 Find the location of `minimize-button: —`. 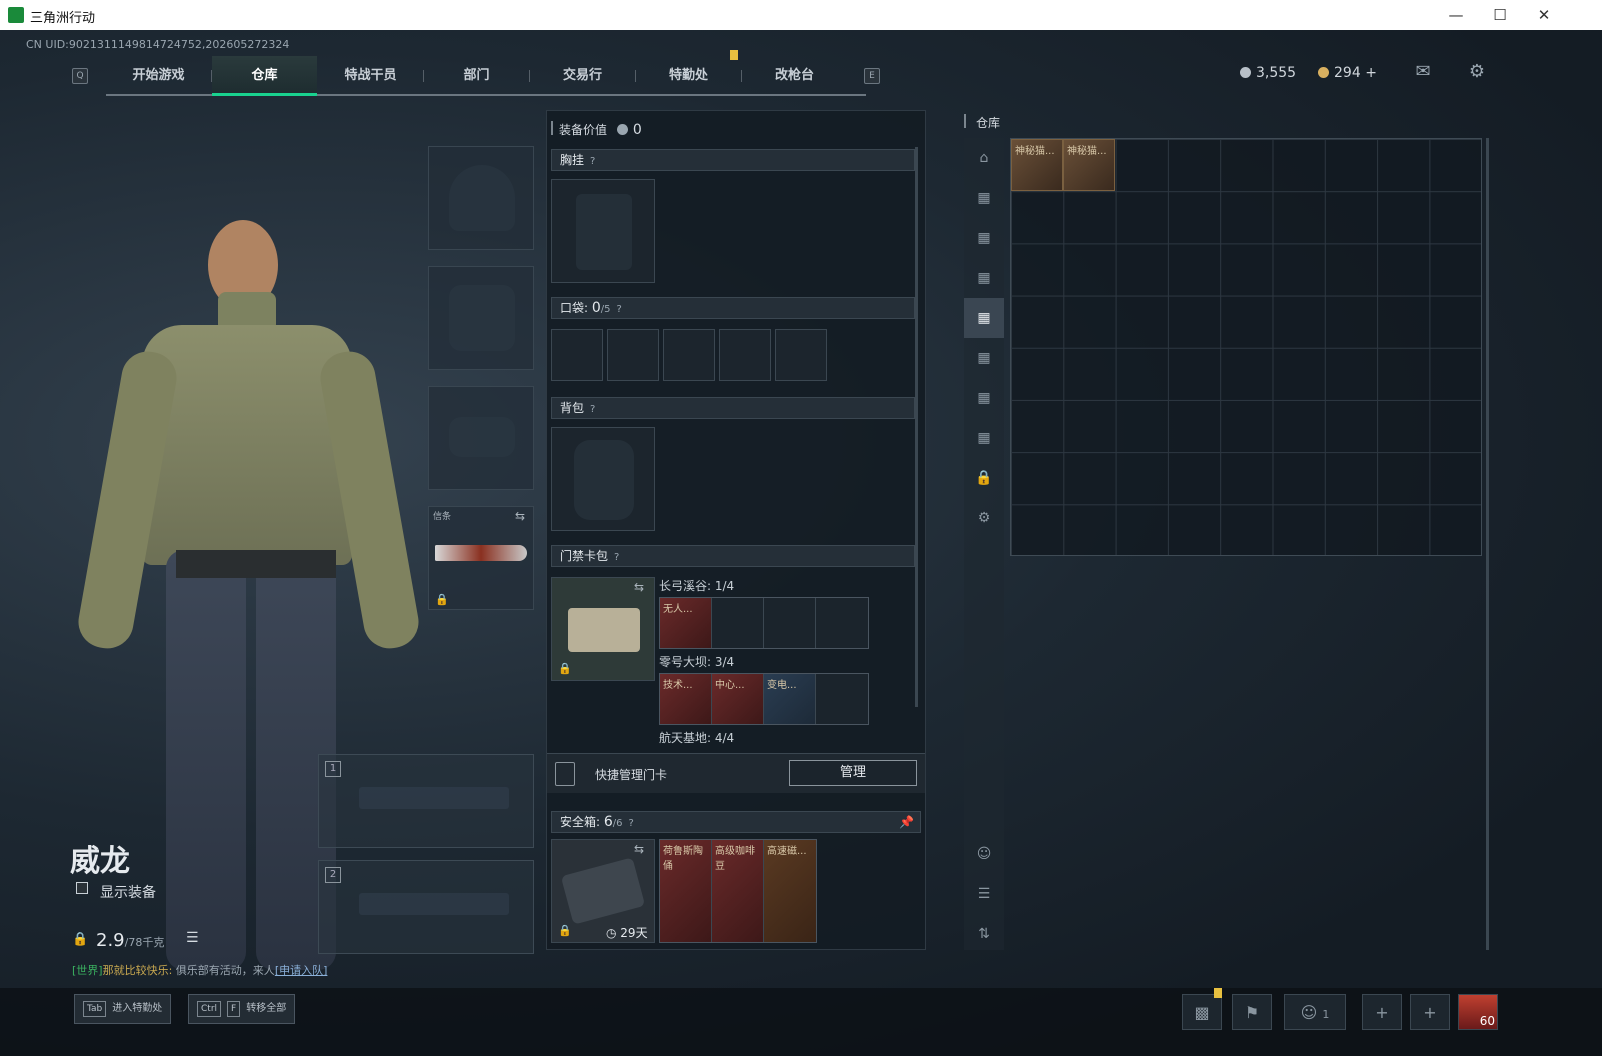

minimize-button: — is located at coordinates (1456, 15).